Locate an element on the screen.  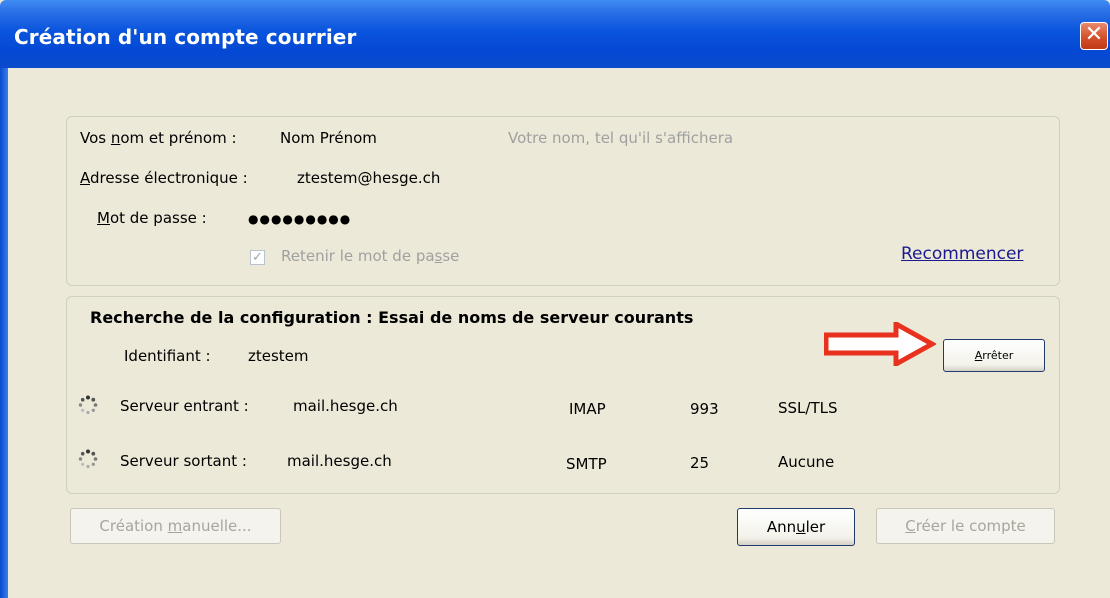
stop-button: Arrêter is located at coordinates (994, 355).